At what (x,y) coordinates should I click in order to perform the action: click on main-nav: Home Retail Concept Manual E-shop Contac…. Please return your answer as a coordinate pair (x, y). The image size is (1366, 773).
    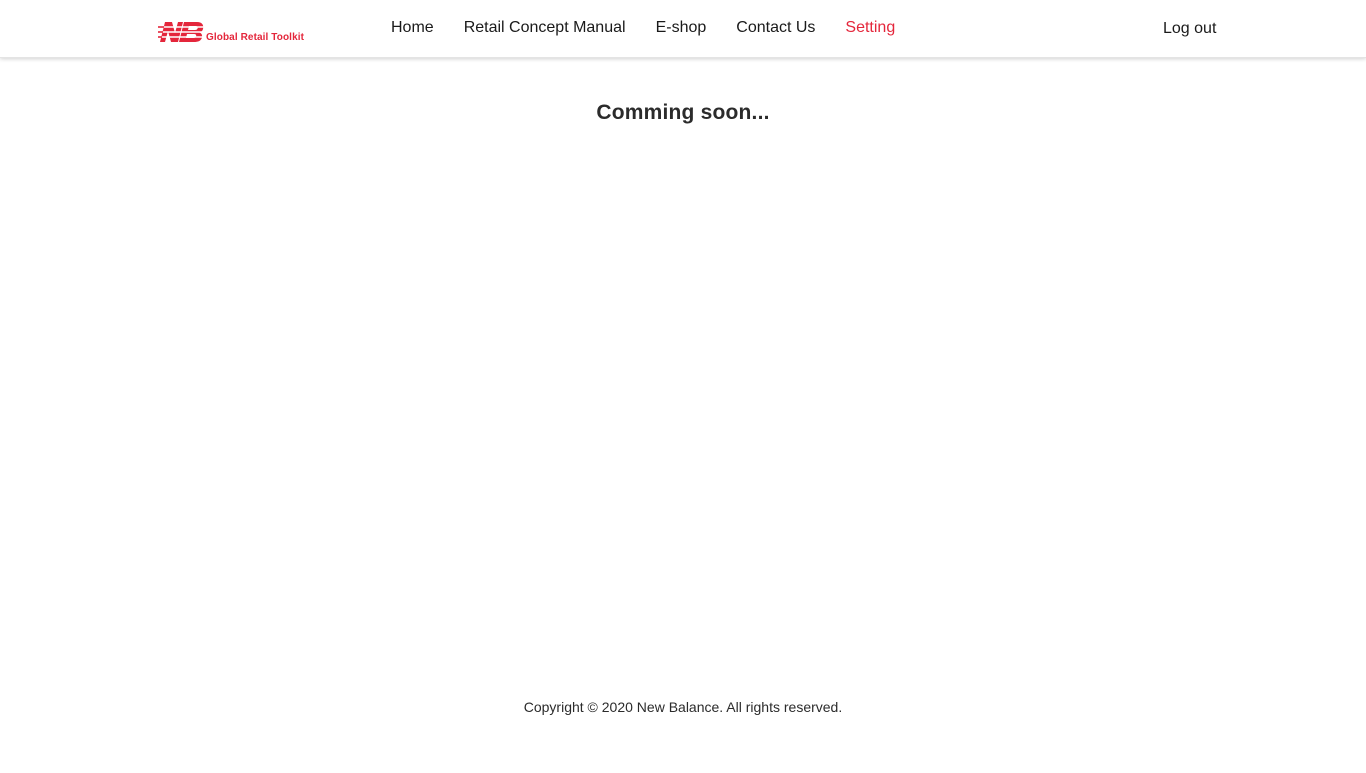
    Looking at the image, I should click on (658, 28).